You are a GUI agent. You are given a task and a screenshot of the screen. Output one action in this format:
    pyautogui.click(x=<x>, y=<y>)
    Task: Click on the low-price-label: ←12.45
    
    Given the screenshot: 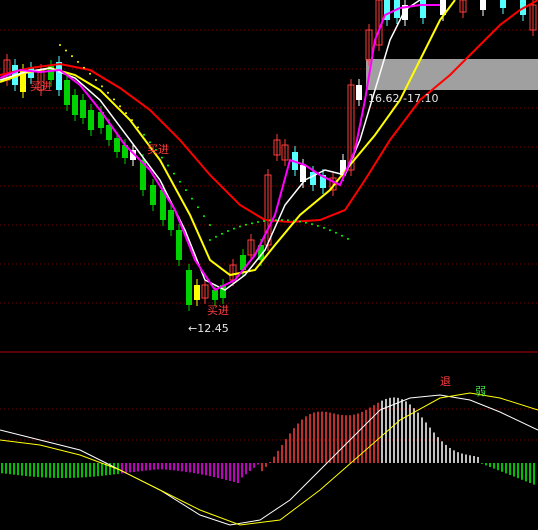 What is the action you would take?
    pyautogui.click(x=208, y=328)
    